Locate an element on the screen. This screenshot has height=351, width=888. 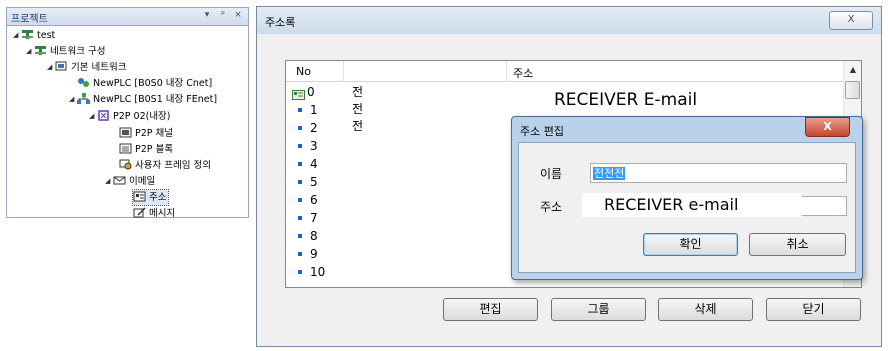
list-item: 6 is located at coordinates (302, 200).